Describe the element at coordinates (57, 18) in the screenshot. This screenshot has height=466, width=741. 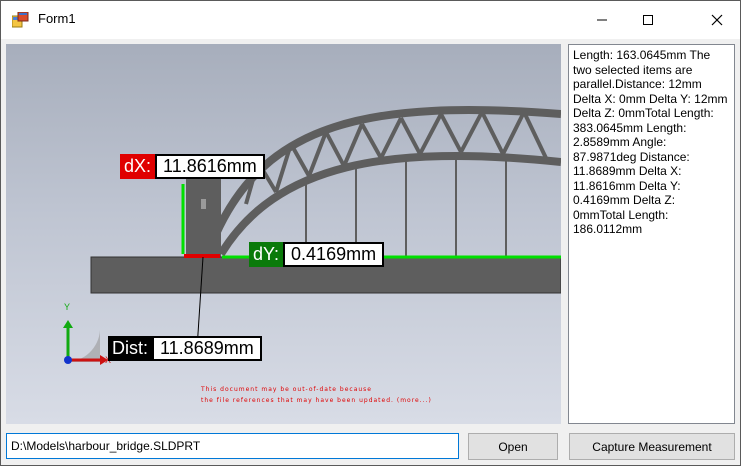
I see `window-title: Form1` at that location.